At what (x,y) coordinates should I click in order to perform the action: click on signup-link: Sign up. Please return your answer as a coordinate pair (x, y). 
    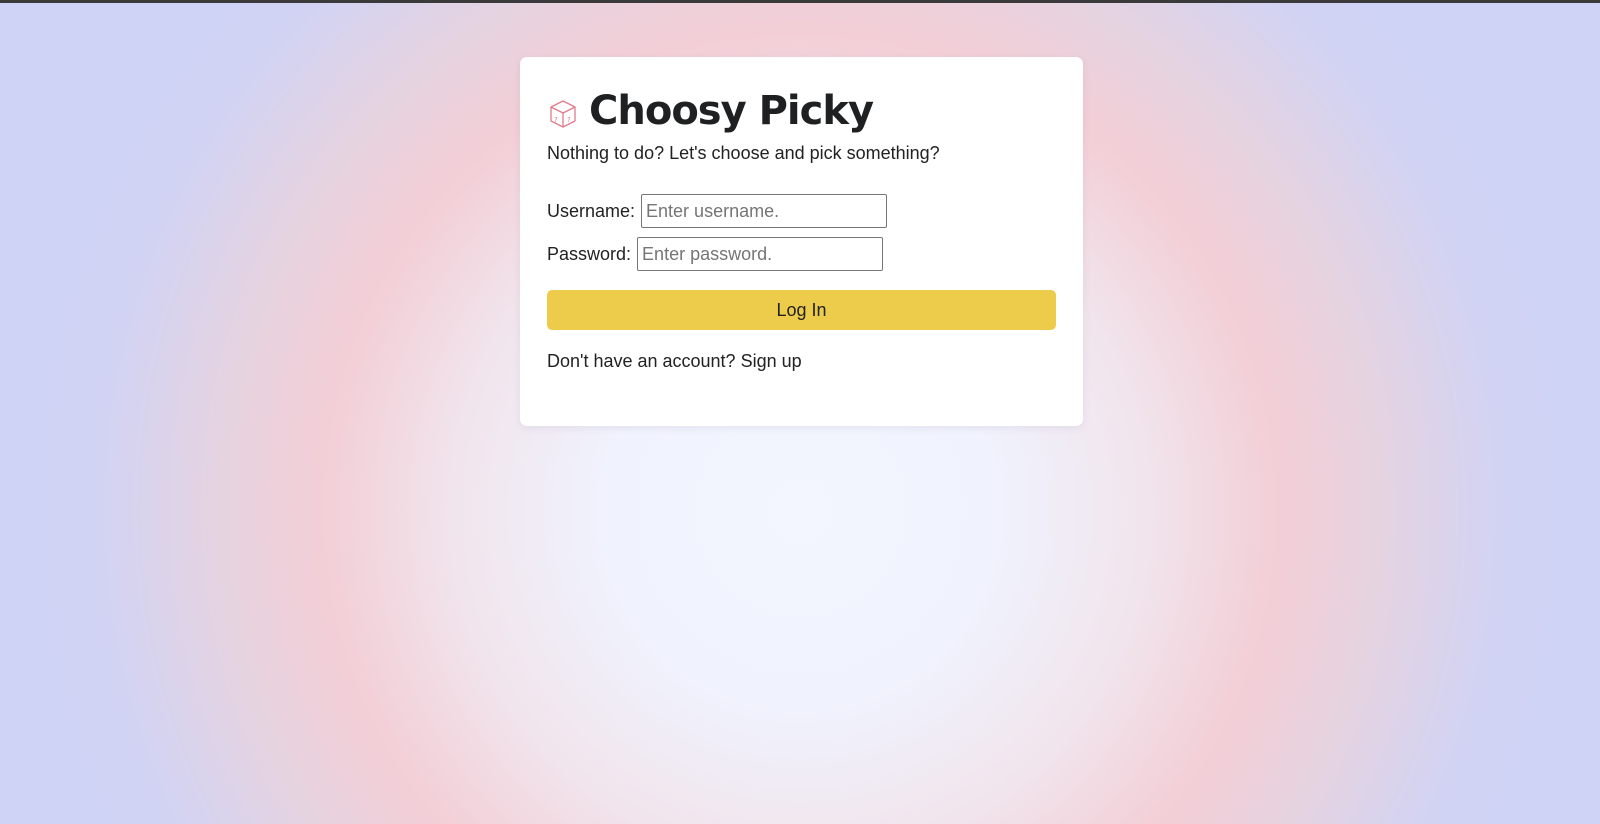
    Looking at the image, I should click on (771, 361).